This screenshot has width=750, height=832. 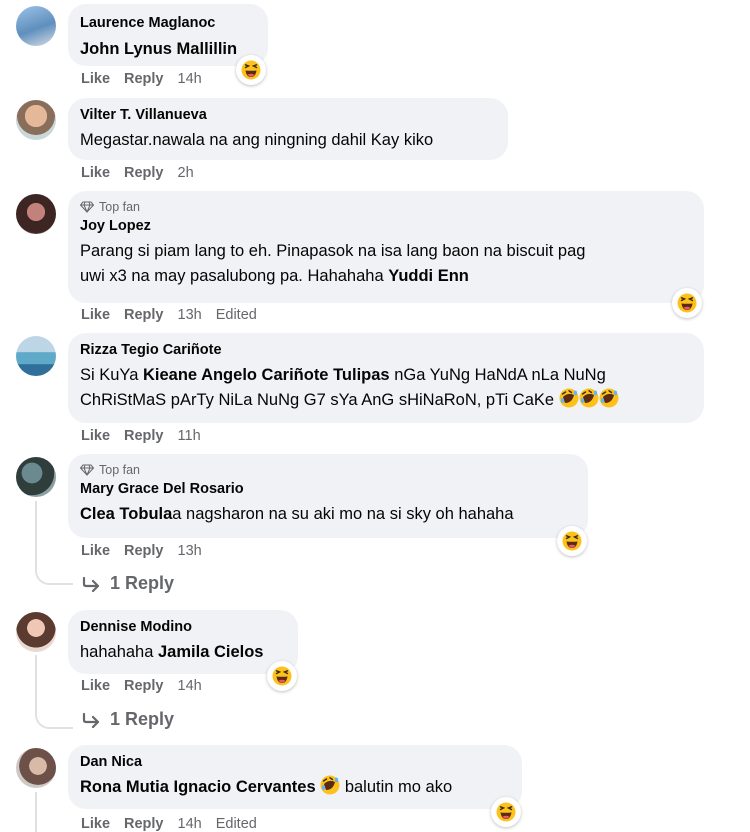 I want to click on timestamp: 2h, so click(x=186, y=173).